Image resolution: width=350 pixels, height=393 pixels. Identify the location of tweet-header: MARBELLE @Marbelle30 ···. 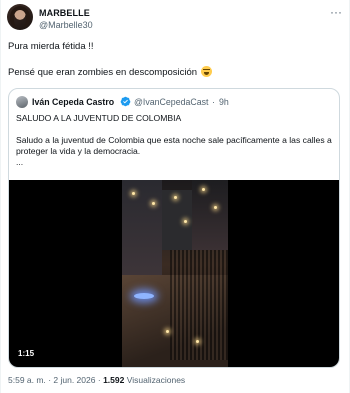
(176, 19).